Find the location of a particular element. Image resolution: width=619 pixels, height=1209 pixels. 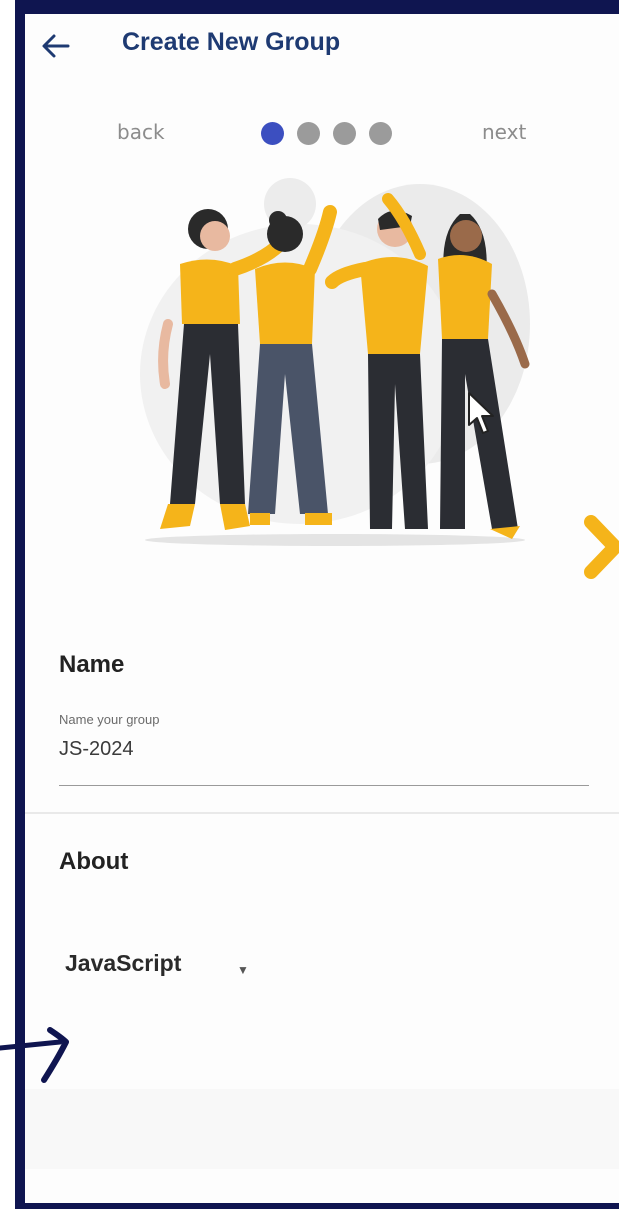

name-section-title: Name is located at coordinates (92, 664).